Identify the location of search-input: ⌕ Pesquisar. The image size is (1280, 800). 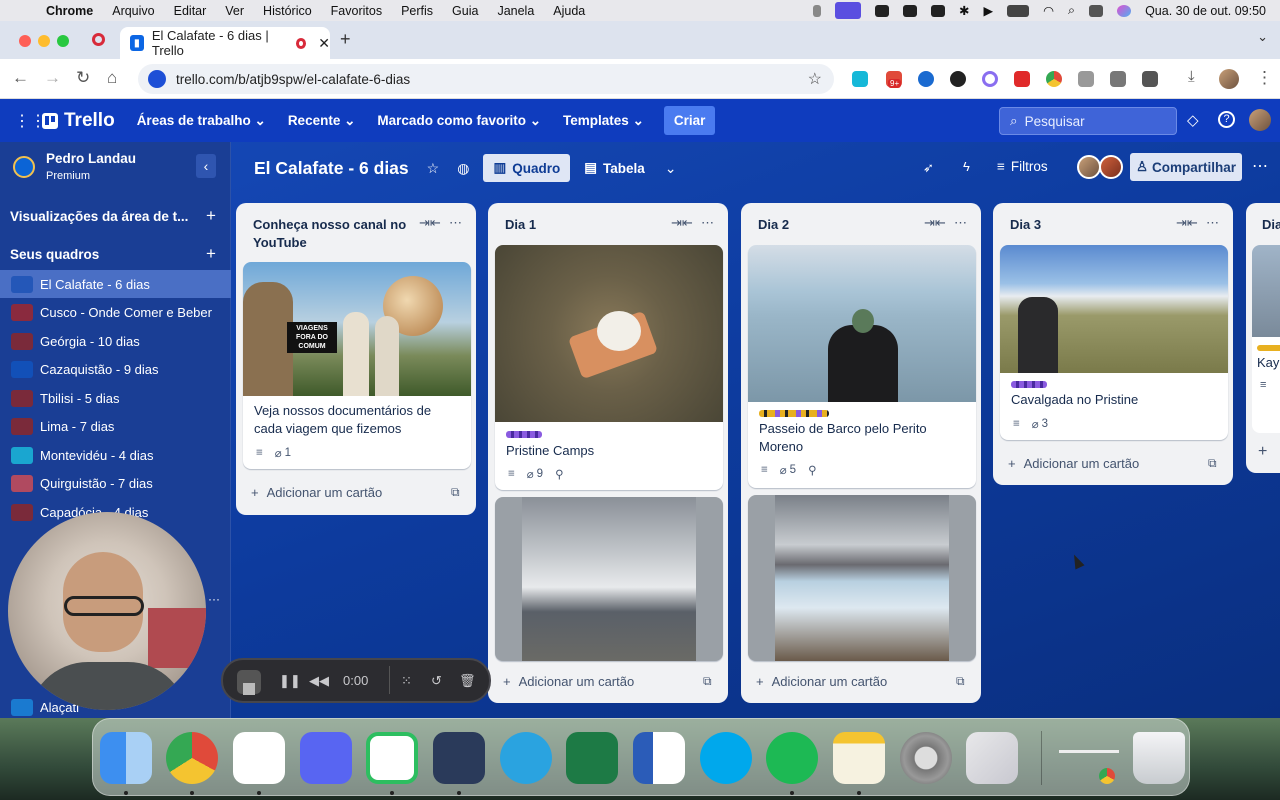
(1088, 121).